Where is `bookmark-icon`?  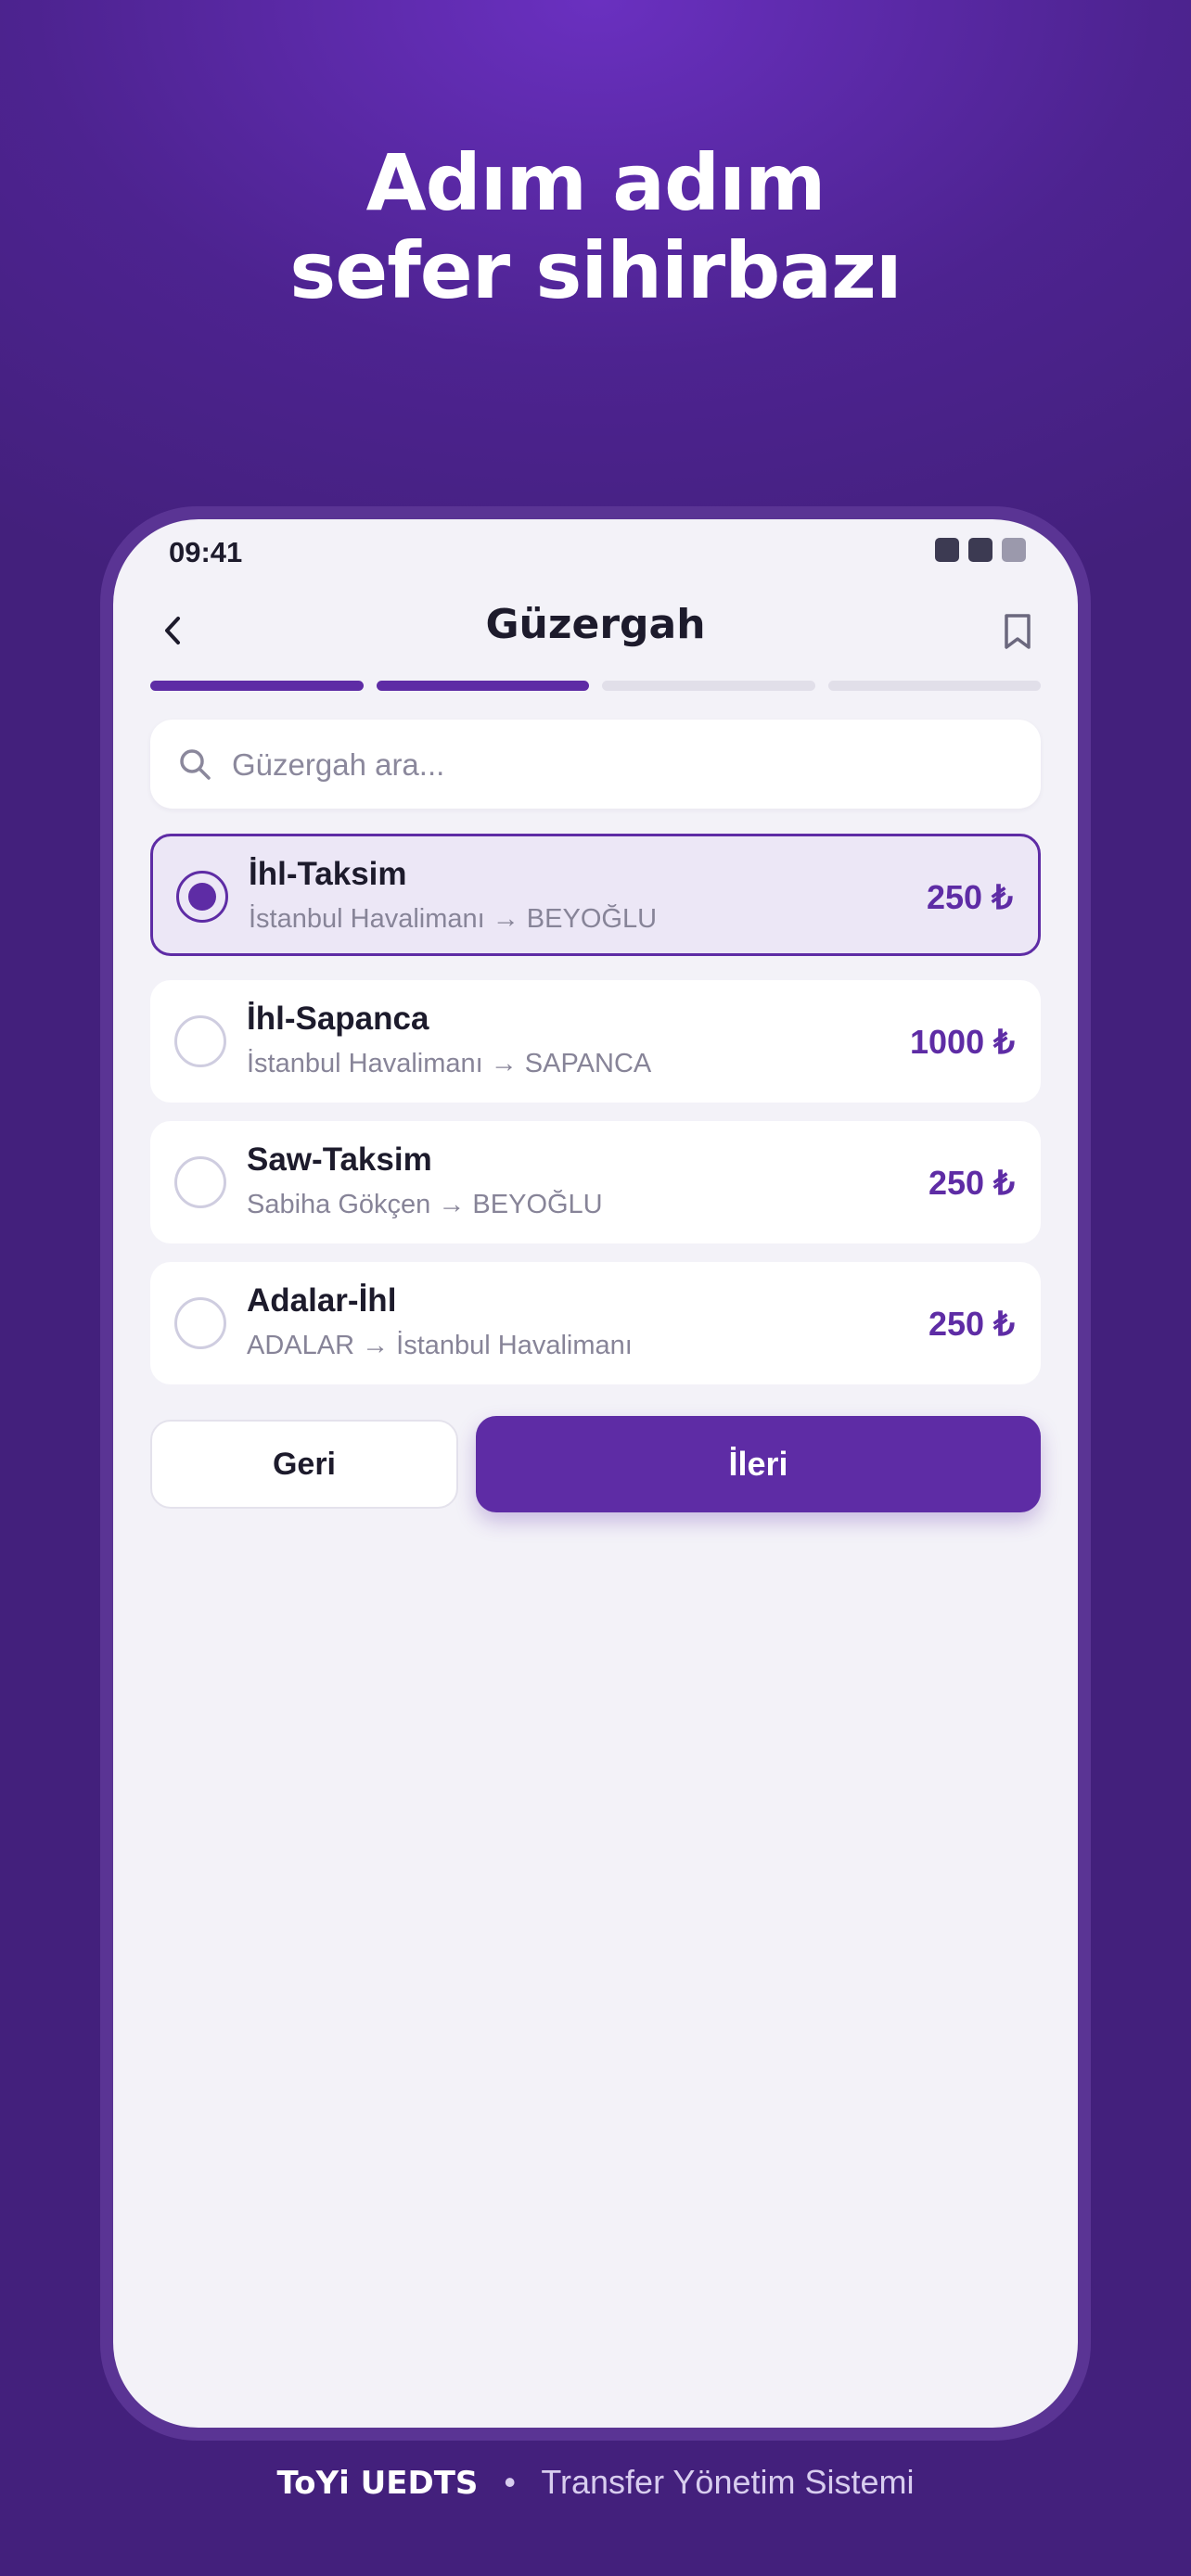
bookmark-icon is located at coordinates (1018, 632).